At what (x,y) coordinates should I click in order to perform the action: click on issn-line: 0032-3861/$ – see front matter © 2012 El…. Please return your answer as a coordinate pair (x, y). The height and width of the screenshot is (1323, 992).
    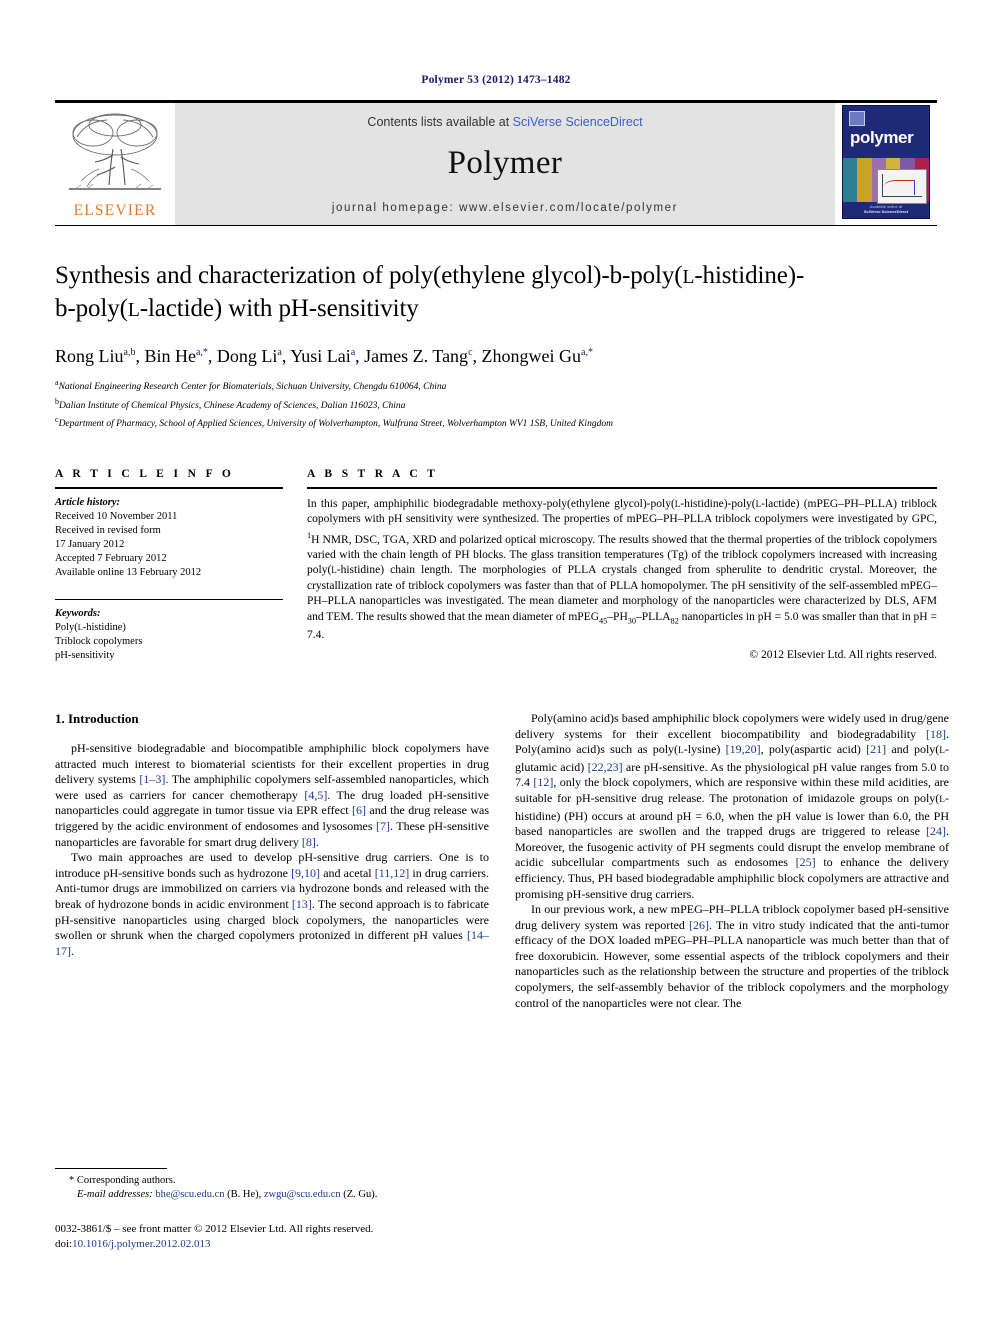
    Looking at the image, I should click on (214, 1229).